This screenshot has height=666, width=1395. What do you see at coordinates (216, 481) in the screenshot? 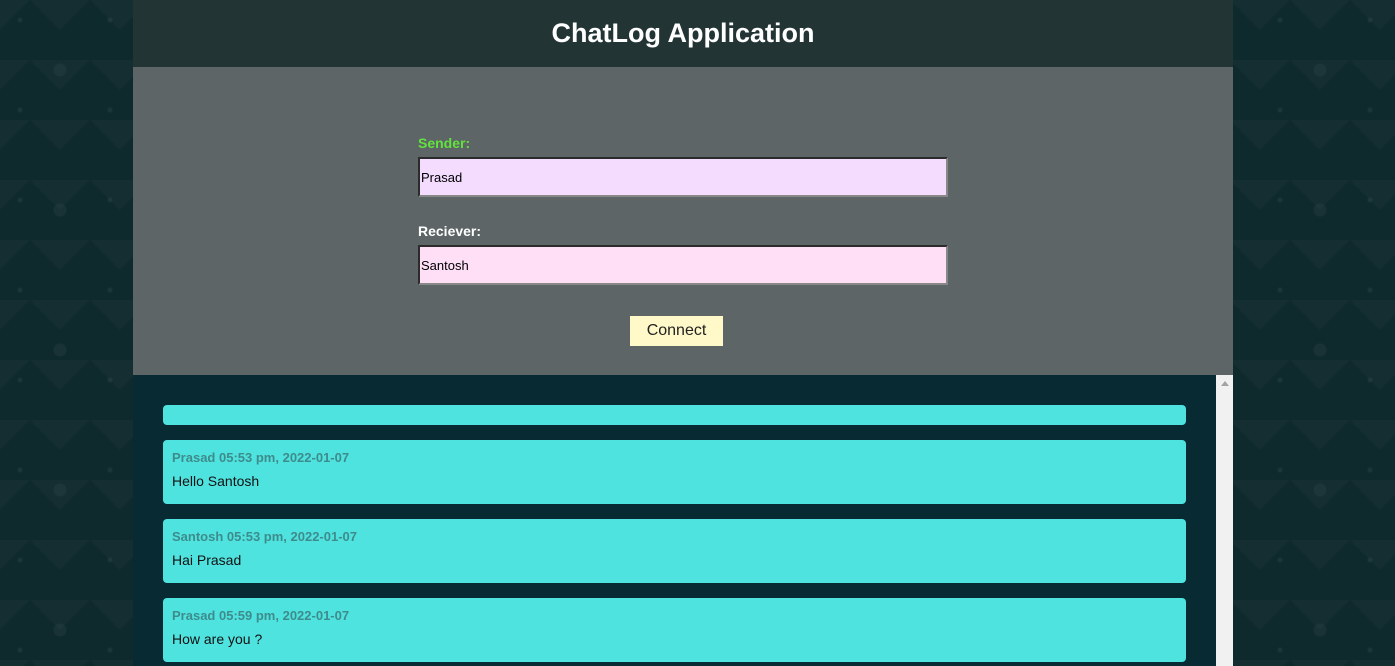
I see `message-text: Hello Santosh` at bounding box center [216, 481].